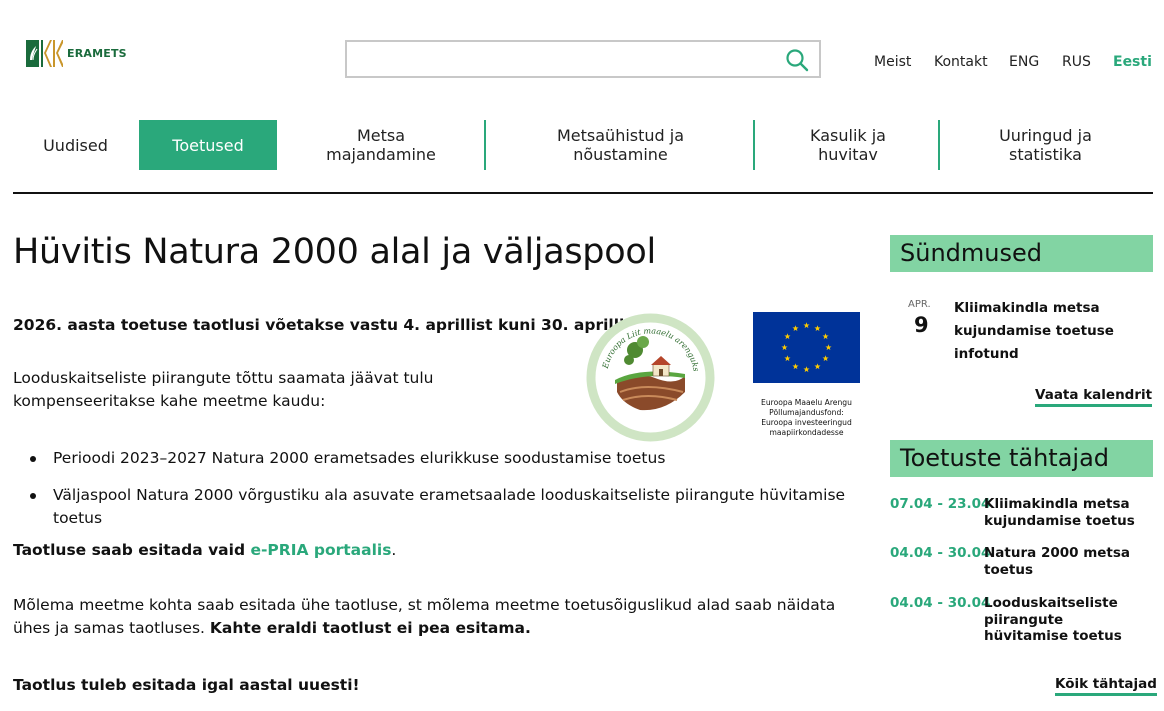  Describe the element at coordinates (892, 62) in the screenshot. I see `top-link-meist: Meist` at that location.